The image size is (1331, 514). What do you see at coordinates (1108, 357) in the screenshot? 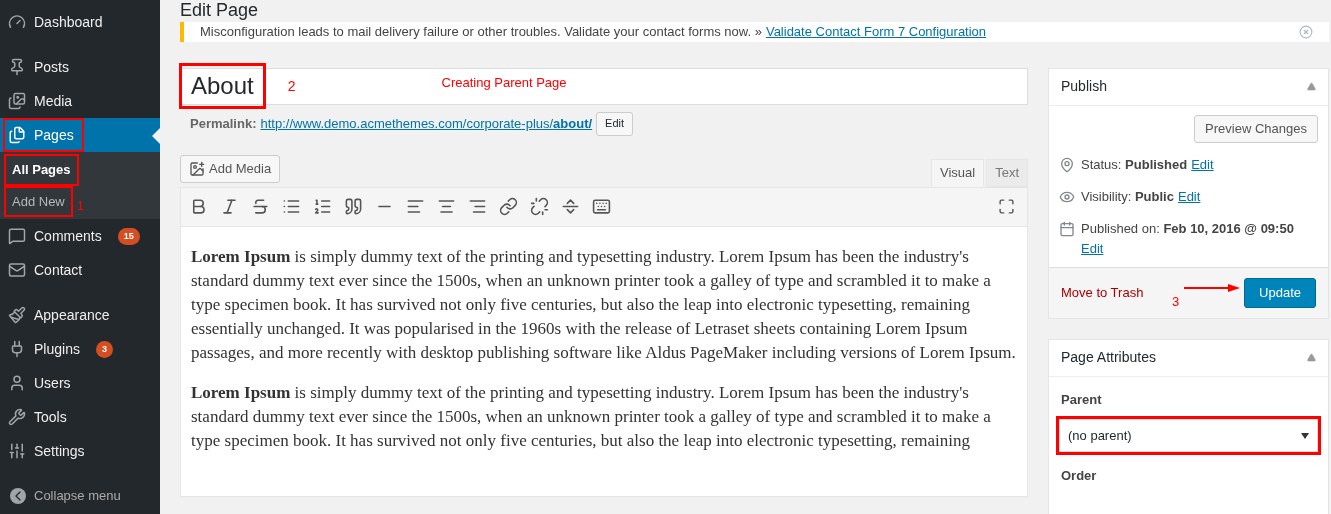
I see `box-title: Page Attributes` at bounding box center [1108, 357].